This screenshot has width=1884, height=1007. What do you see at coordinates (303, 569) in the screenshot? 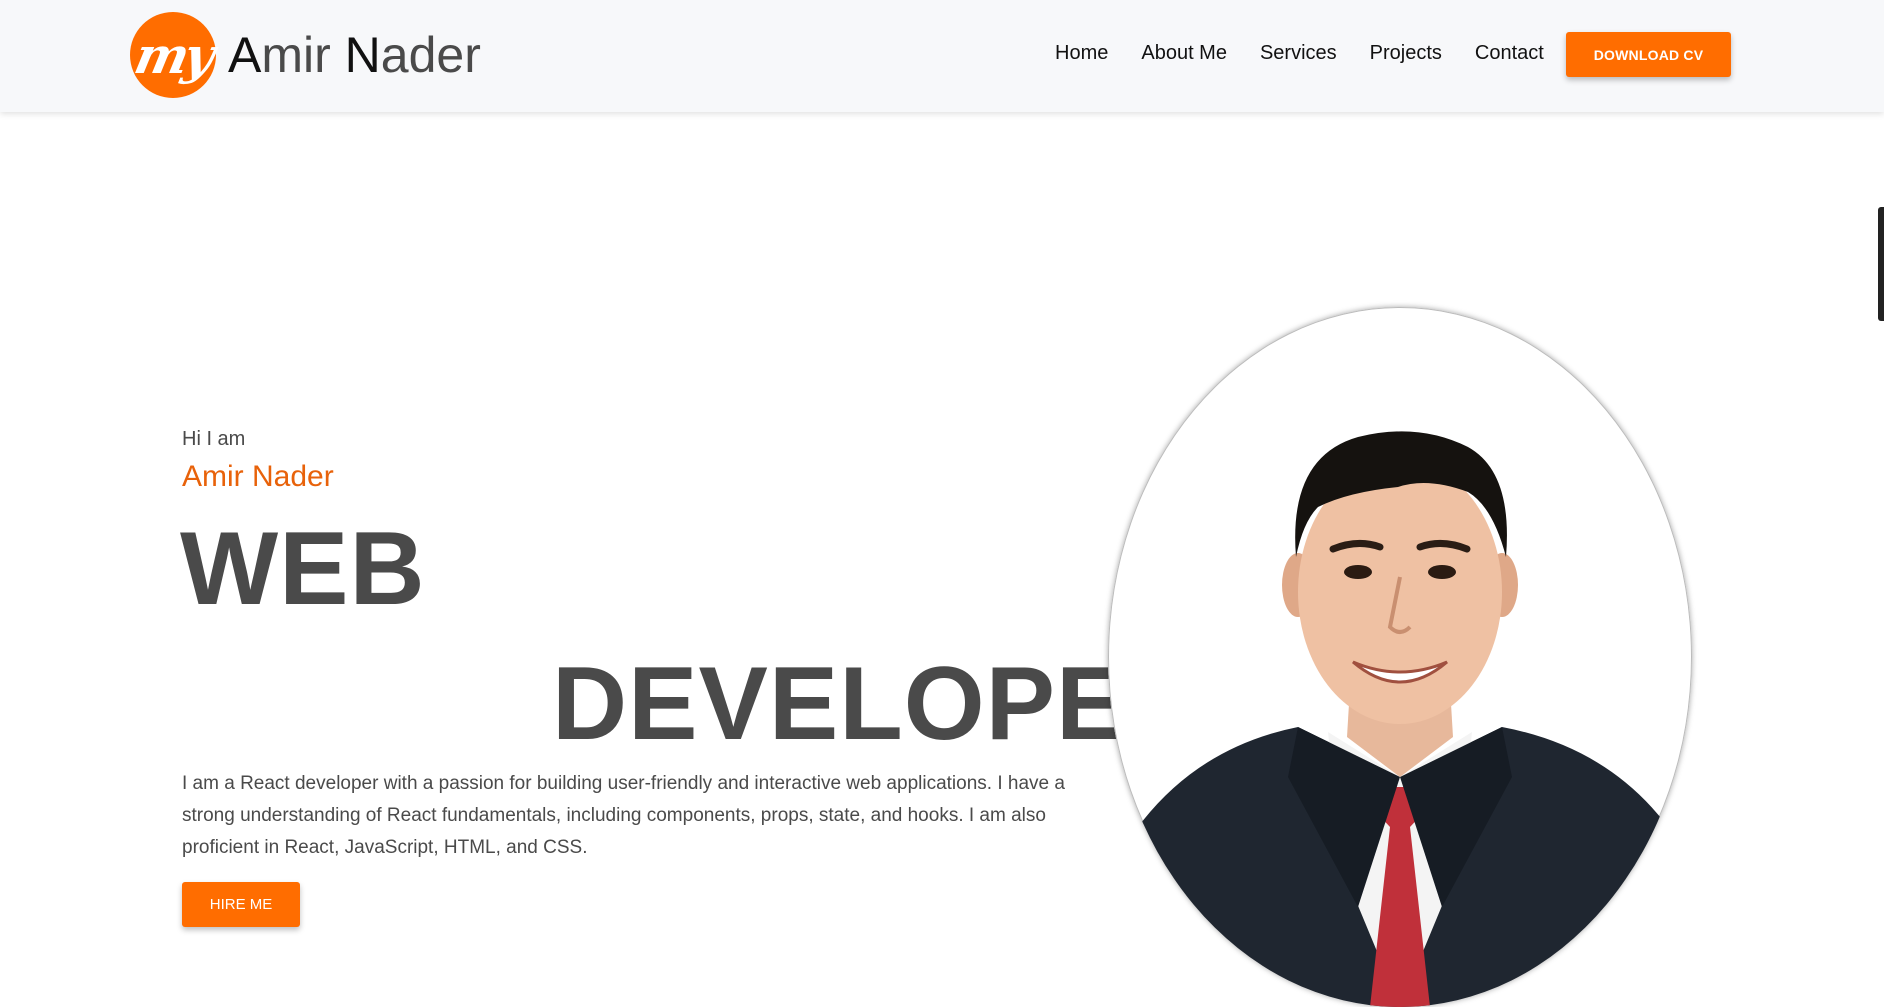
I see `hero-title-line1: WEB` at bounding box center [303, 569].